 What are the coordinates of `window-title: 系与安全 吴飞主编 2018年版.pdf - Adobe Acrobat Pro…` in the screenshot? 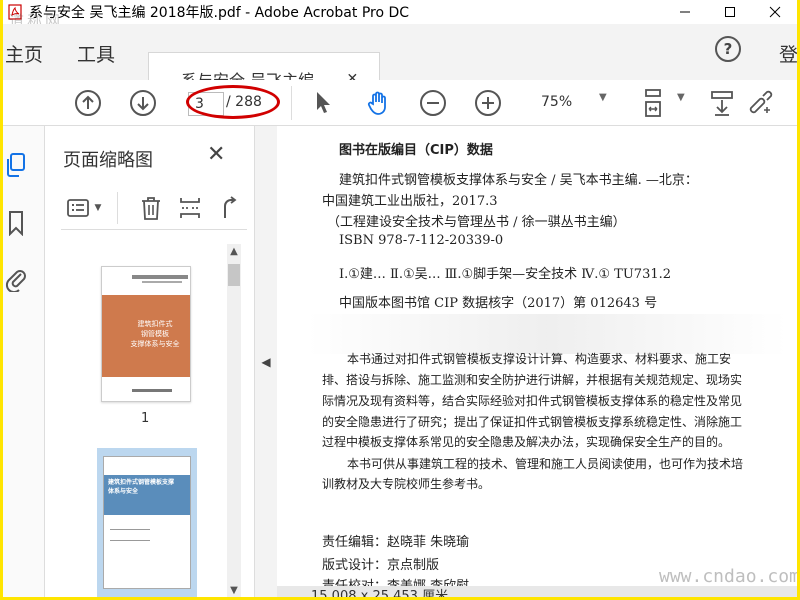 It's located at (219, 13).